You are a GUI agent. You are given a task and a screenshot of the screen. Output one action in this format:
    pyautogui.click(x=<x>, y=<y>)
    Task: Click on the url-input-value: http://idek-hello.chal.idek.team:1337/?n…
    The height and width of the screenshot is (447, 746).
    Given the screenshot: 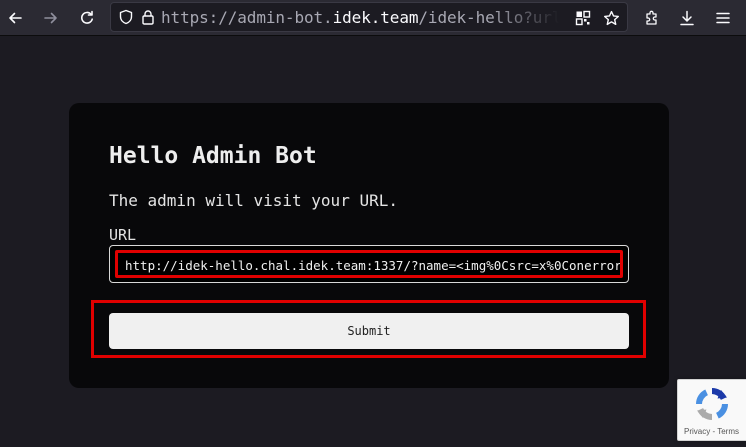 What is the action you would take?
    pyautogui.click(x=374, y=265)
    